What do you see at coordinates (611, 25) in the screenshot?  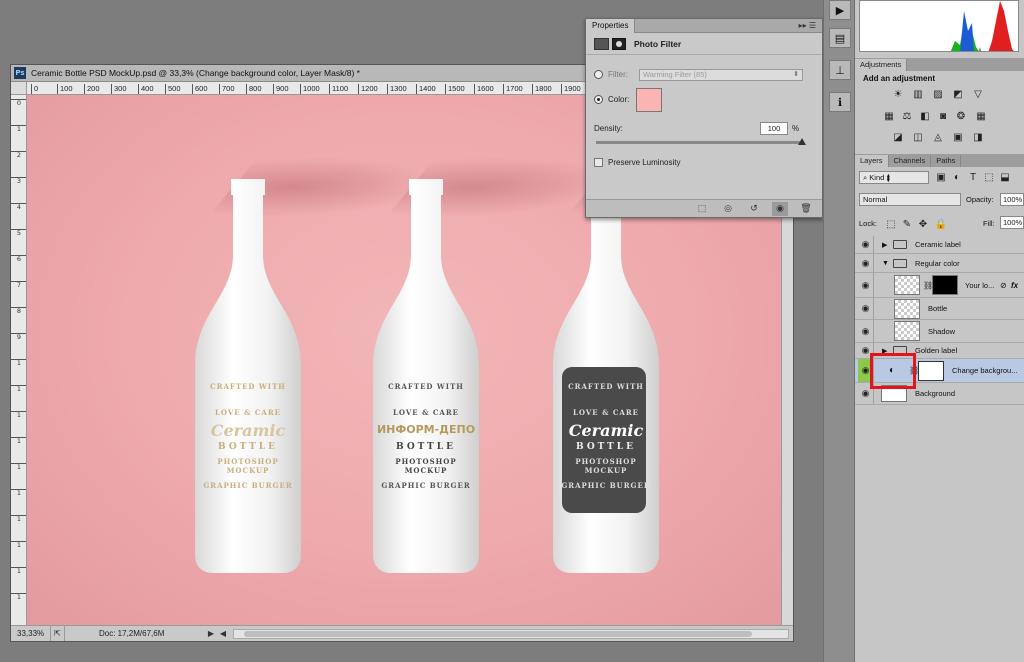 I see `tab-properties: Properties` at bounding box center [611, 25].